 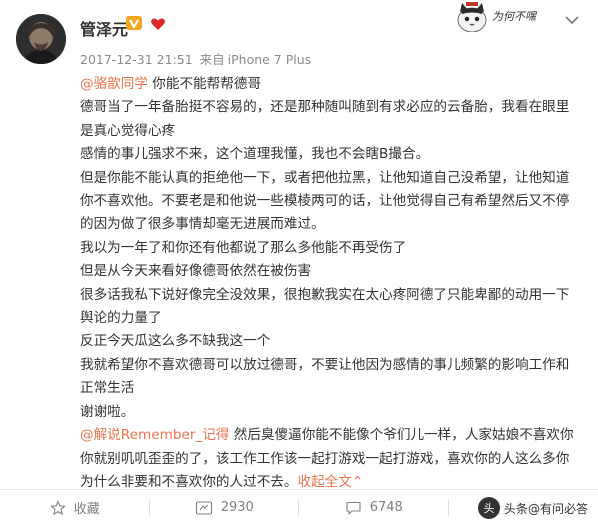 What do you see at coordinates (330, 84) in the screenshot?
I see `paragraph-1: @骆歆同学 你能不能帮帮德哥` at bounding box center [330, 84].